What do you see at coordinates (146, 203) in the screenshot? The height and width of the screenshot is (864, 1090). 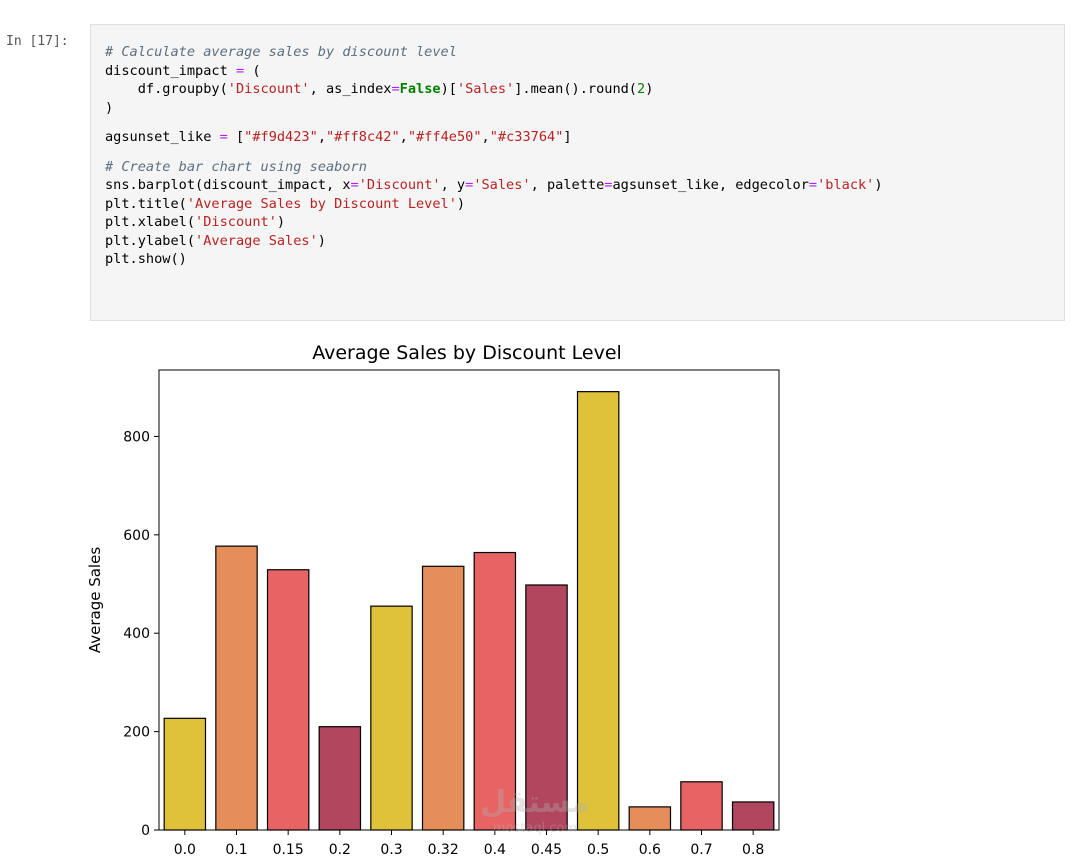 I see `code-token: plt.title(` at bounding box center [146, 203].